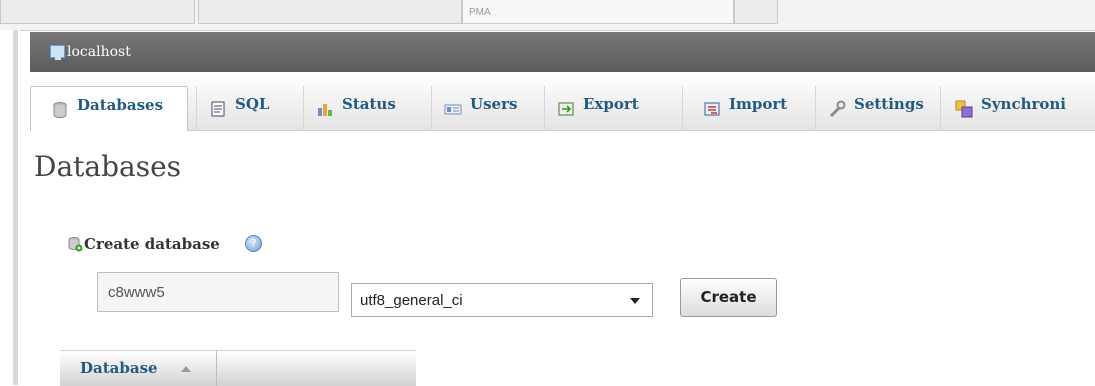 The height and width of the screenshot is (386, 1095). Describe the element at coordinates (453, 105) in the screenshot. I see `users-icon` at that location.